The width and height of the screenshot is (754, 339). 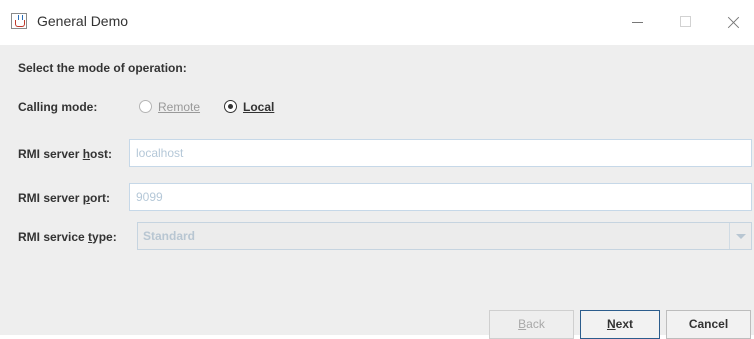 What do you see at coordinates (179, 107) in the screenshot?
I see `radio-remote-label: Remote` at bounding box center [179, 107].